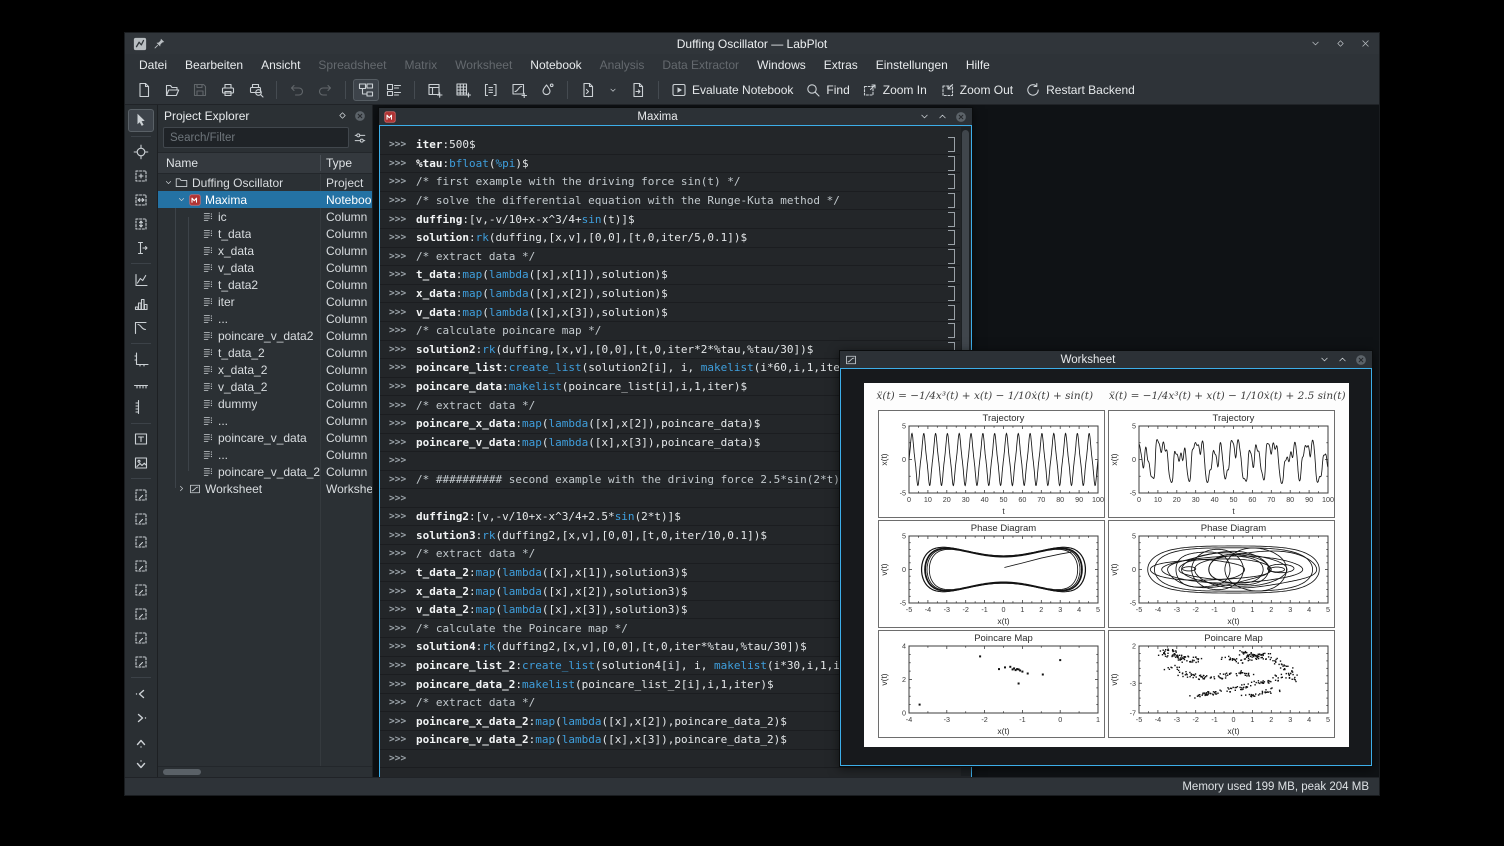  What do you see at coordinates (214, 65) in the screenshot?
I see `menu-bearbeiten: Bearbeiten` at bounding box center [214, 65].